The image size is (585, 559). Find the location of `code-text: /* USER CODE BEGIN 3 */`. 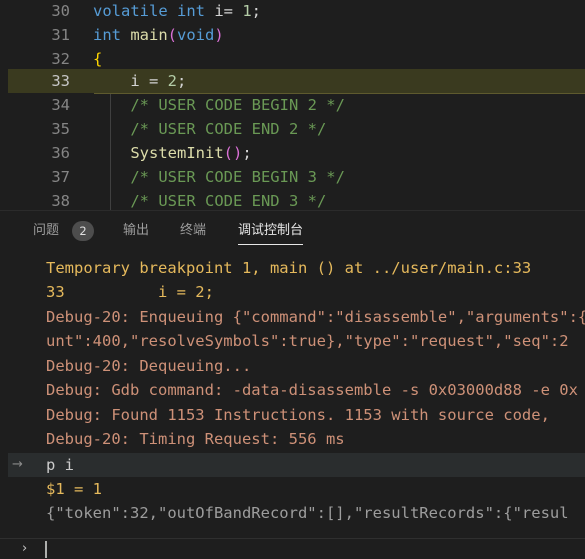

code-text: /* USER CODE BEGIN 3 */ is located at coordinates (219, 177).